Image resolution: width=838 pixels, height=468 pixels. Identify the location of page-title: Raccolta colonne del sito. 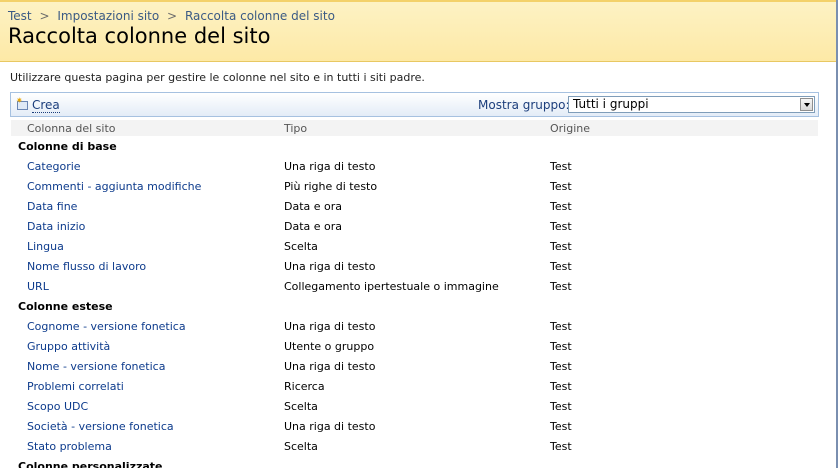
(139, 36).